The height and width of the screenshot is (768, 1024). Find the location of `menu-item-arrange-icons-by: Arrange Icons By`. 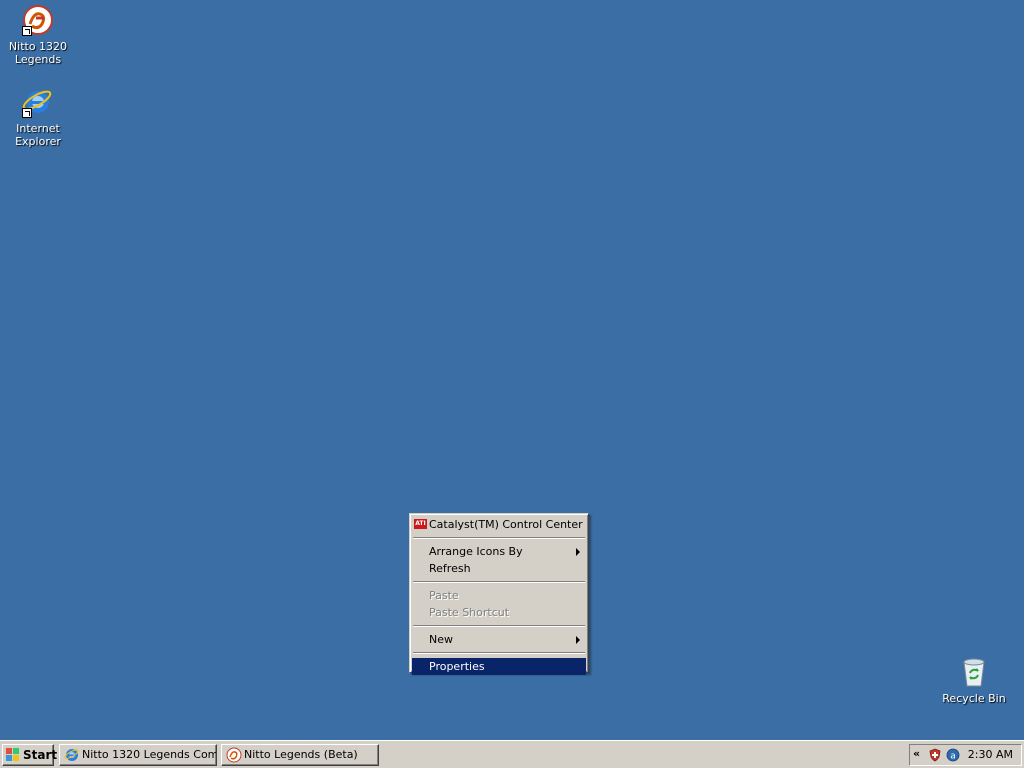

menu-item-arrange-icons-by: Arrange Icons By is located at coordinates (499, 551).